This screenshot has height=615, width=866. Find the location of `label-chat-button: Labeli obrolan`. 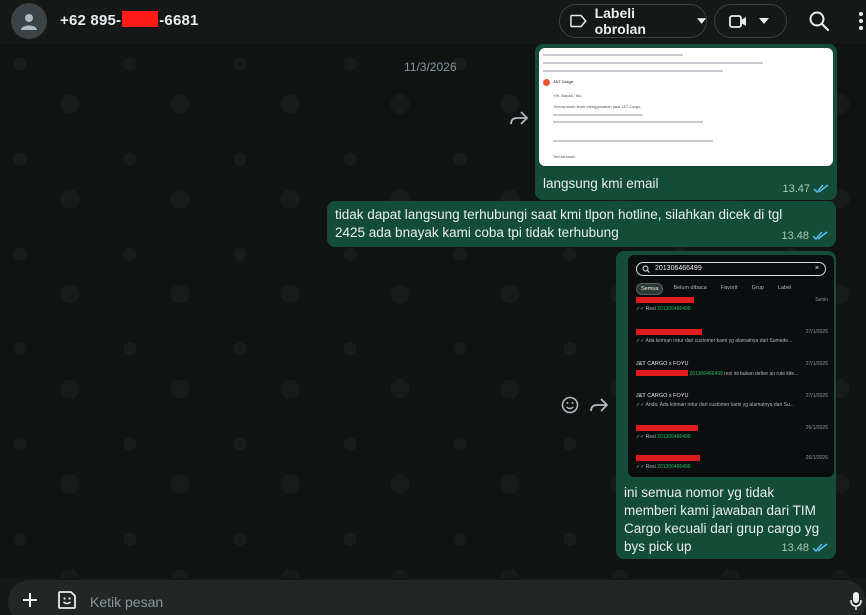

label-chat-button: Labeli obrolan is located at coordinates (633, 21).